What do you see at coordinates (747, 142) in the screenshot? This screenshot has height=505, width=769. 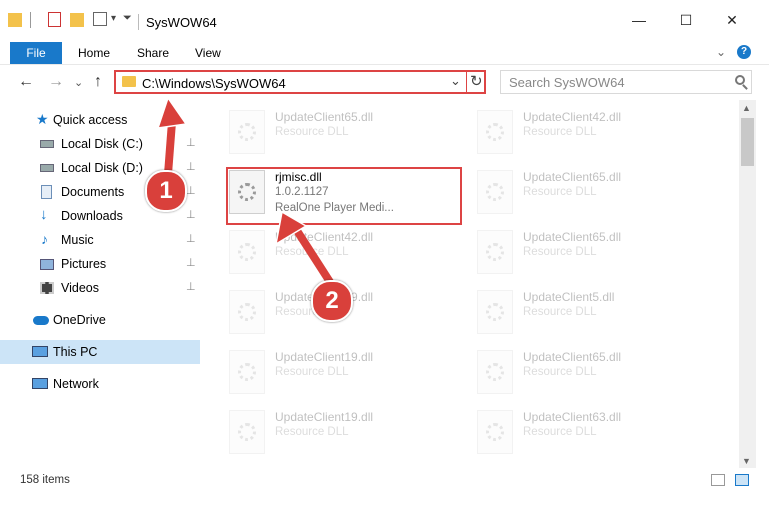 I see `scrollbar-thumb` at bounding box center [747, 142].